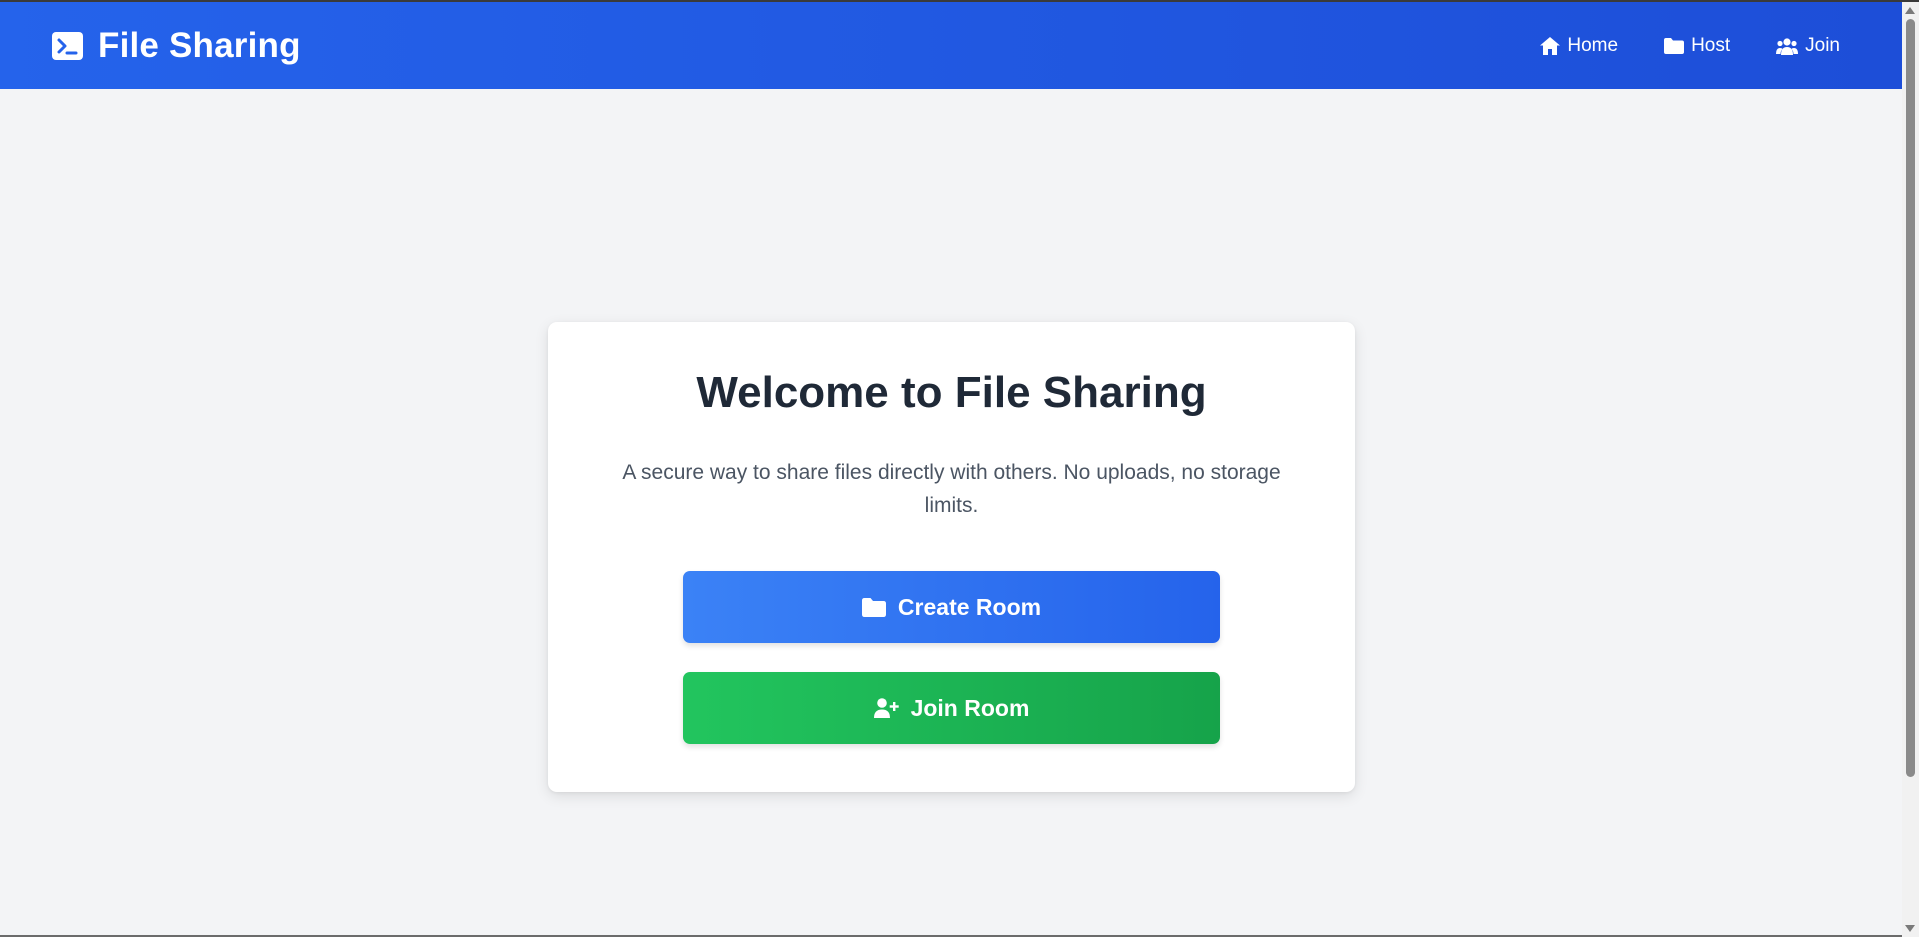 The image size is (1919, 937). I want to click on join-room-label: Join Room, so click(970, 707).